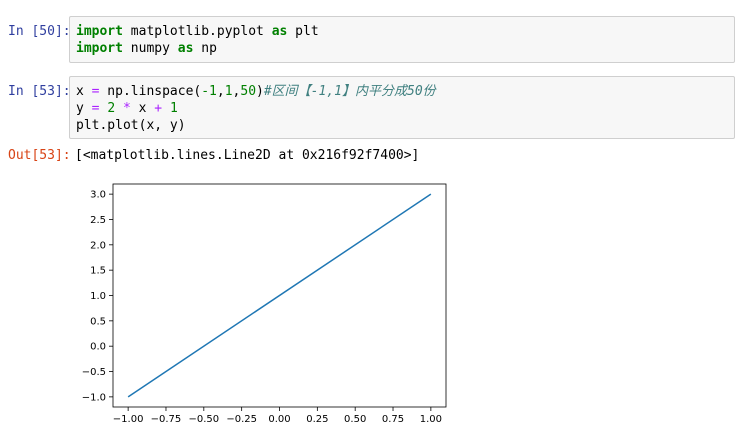 This screenshot has width=739, height=445. Describe the element at coordinates (303, 31) in the screenshot. I see `code-token: plt` at that location.